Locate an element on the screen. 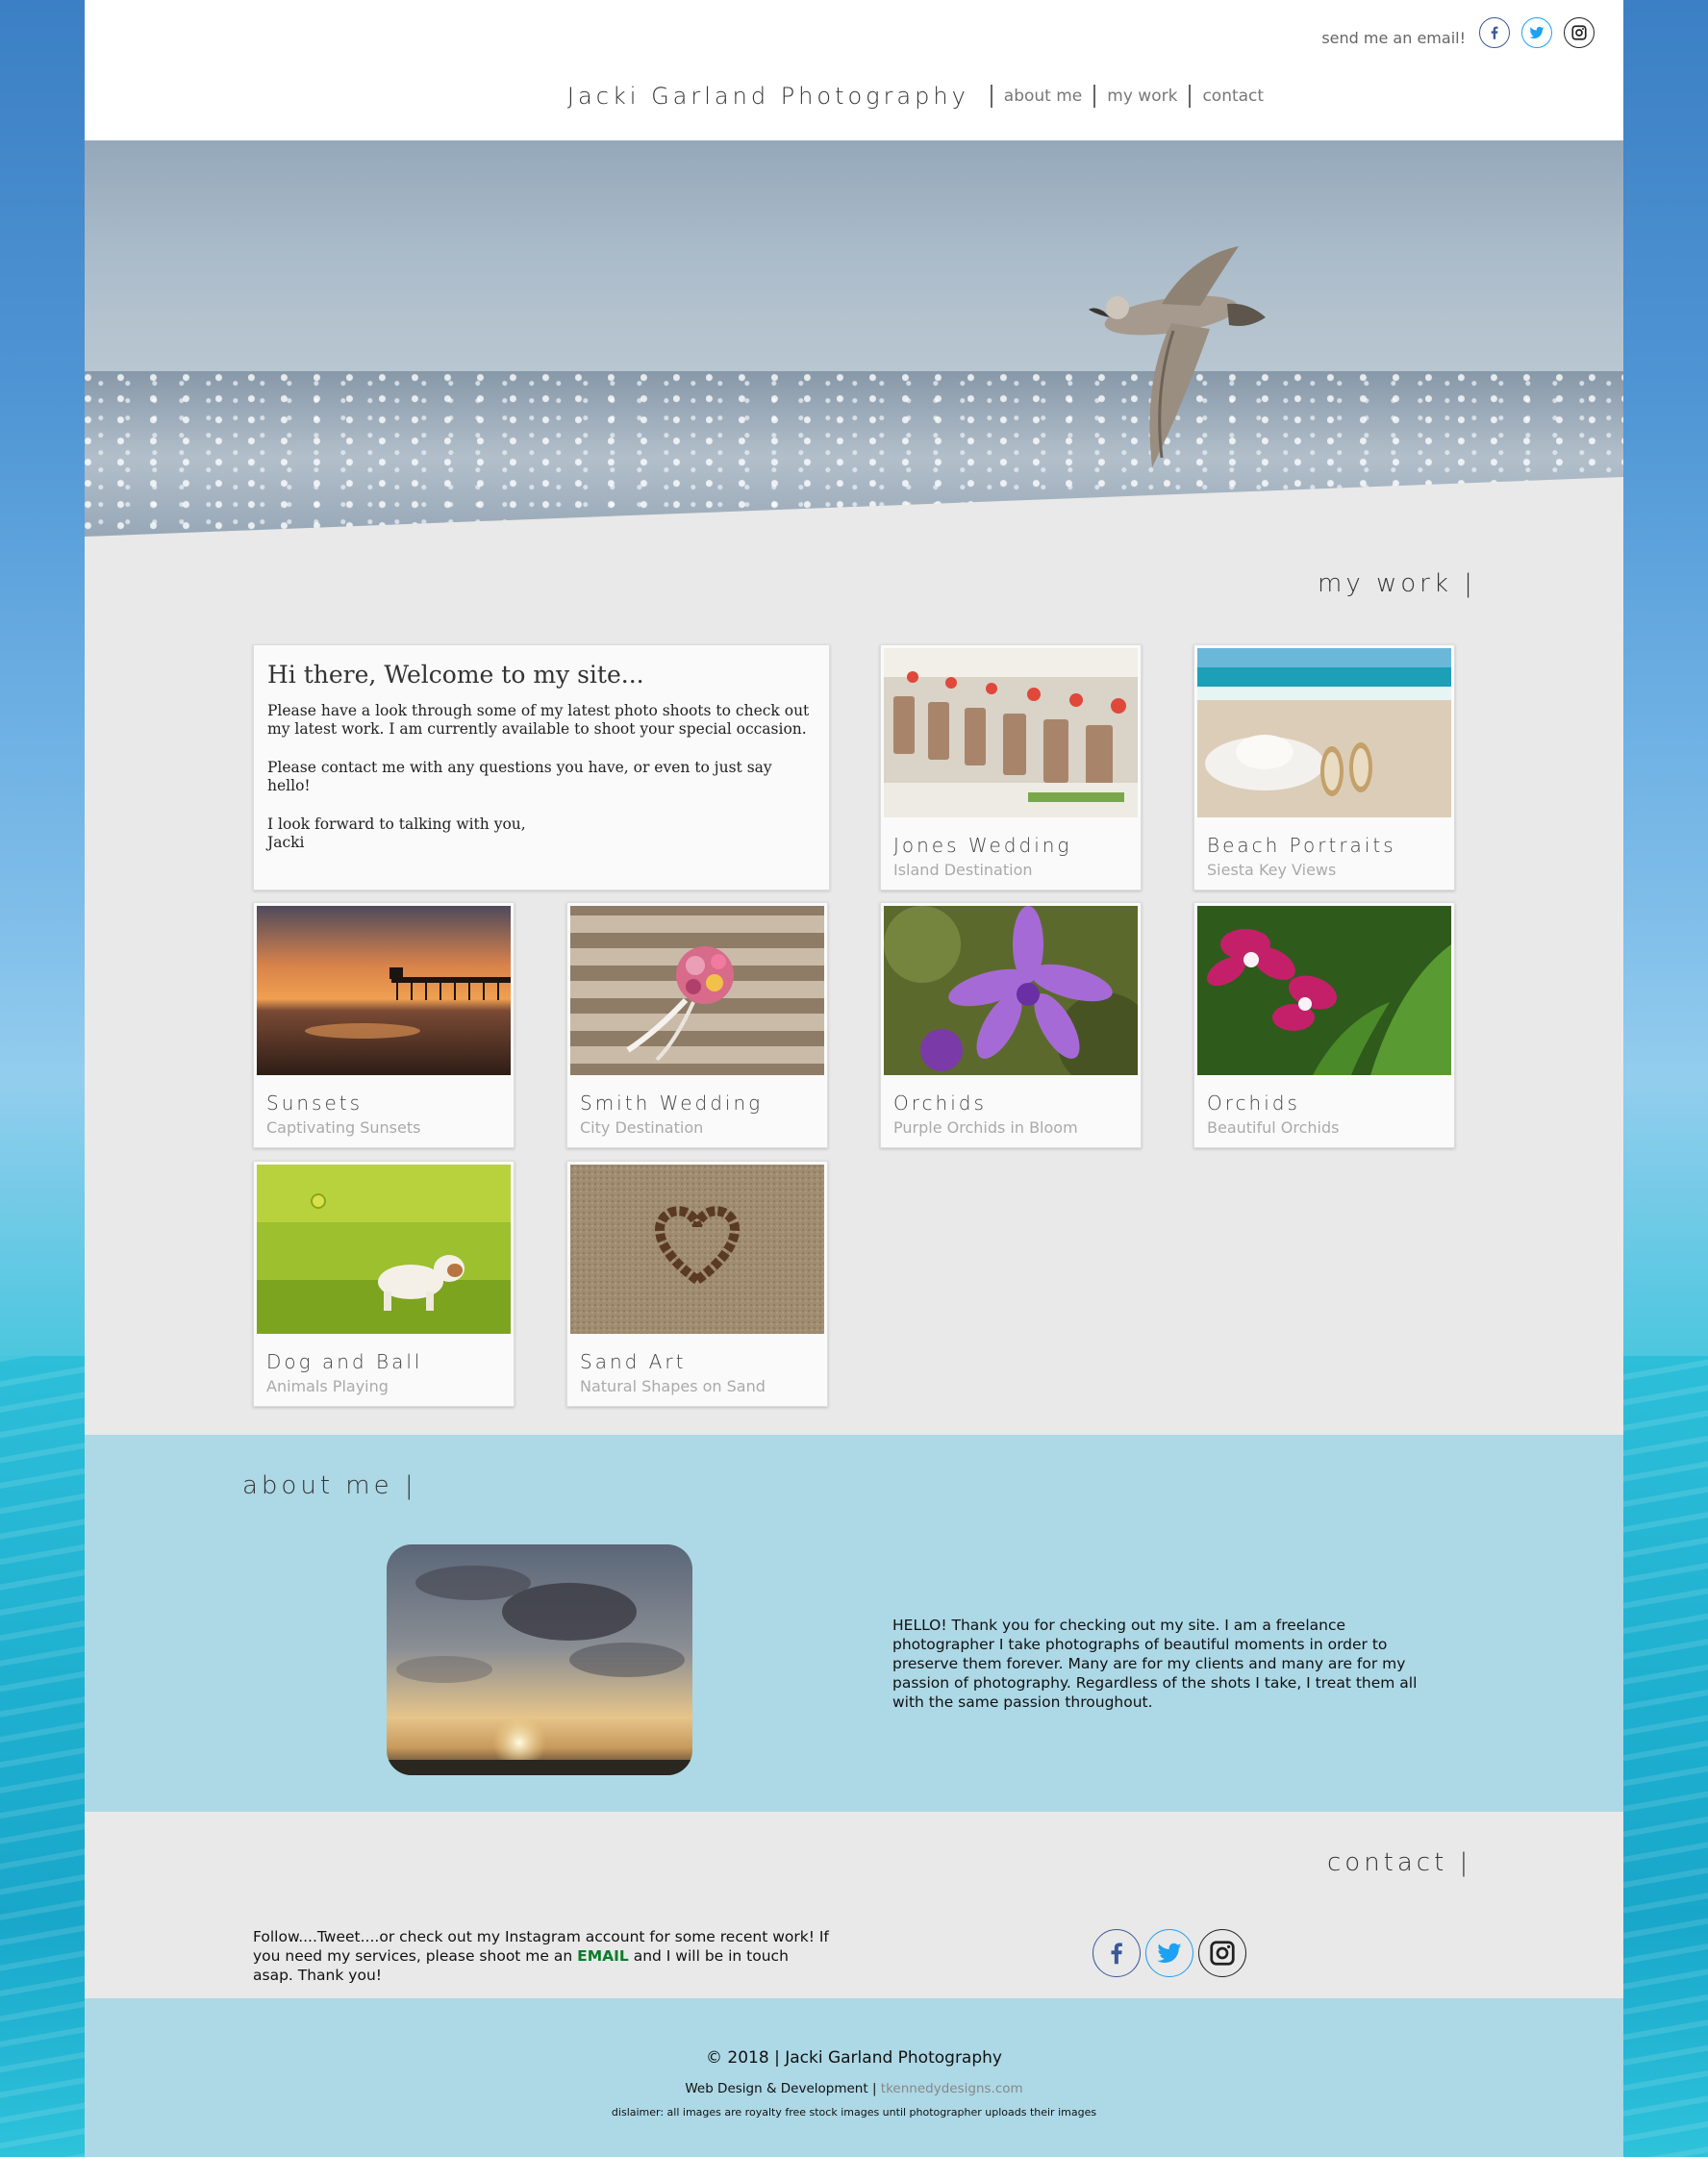 This screenshot has width=1708, height=2157. card-subtitle: Natural Shapes on Sand is located at coordinates (673, 1386).